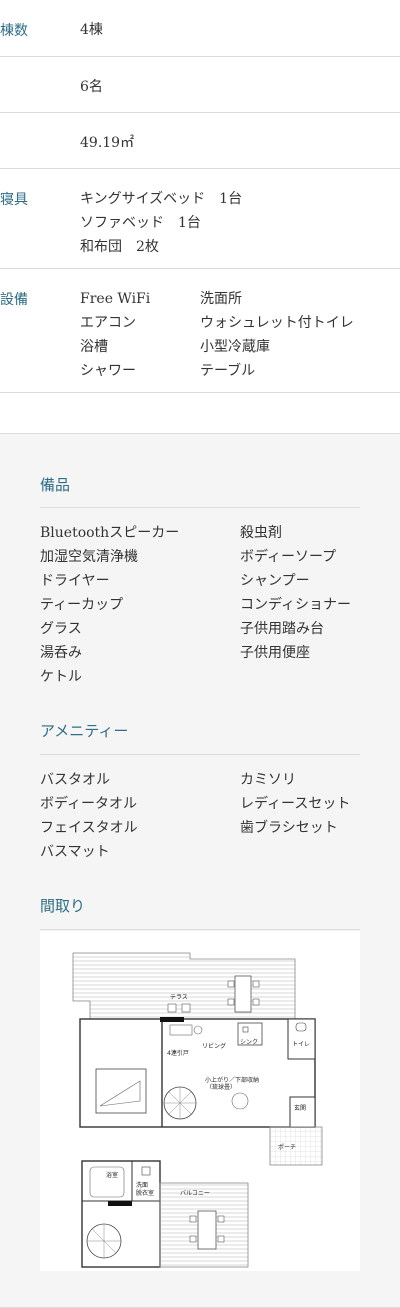 Image resolution: width=400 pixels, height=1308 pixels. I want to click on bedding-item: キングサイズベッド 1台, so click(161, 199).